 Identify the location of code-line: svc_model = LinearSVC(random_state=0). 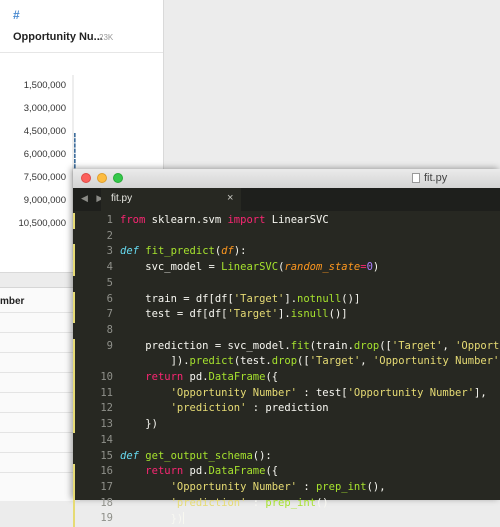
(249, 267).